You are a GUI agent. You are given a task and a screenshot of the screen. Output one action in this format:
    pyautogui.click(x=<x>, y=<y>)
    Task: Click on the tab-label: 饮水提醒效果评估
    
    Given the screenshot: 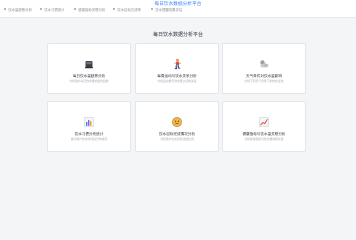 What is the action you would take?
    pyautogui.click(x=169, y=9)
    